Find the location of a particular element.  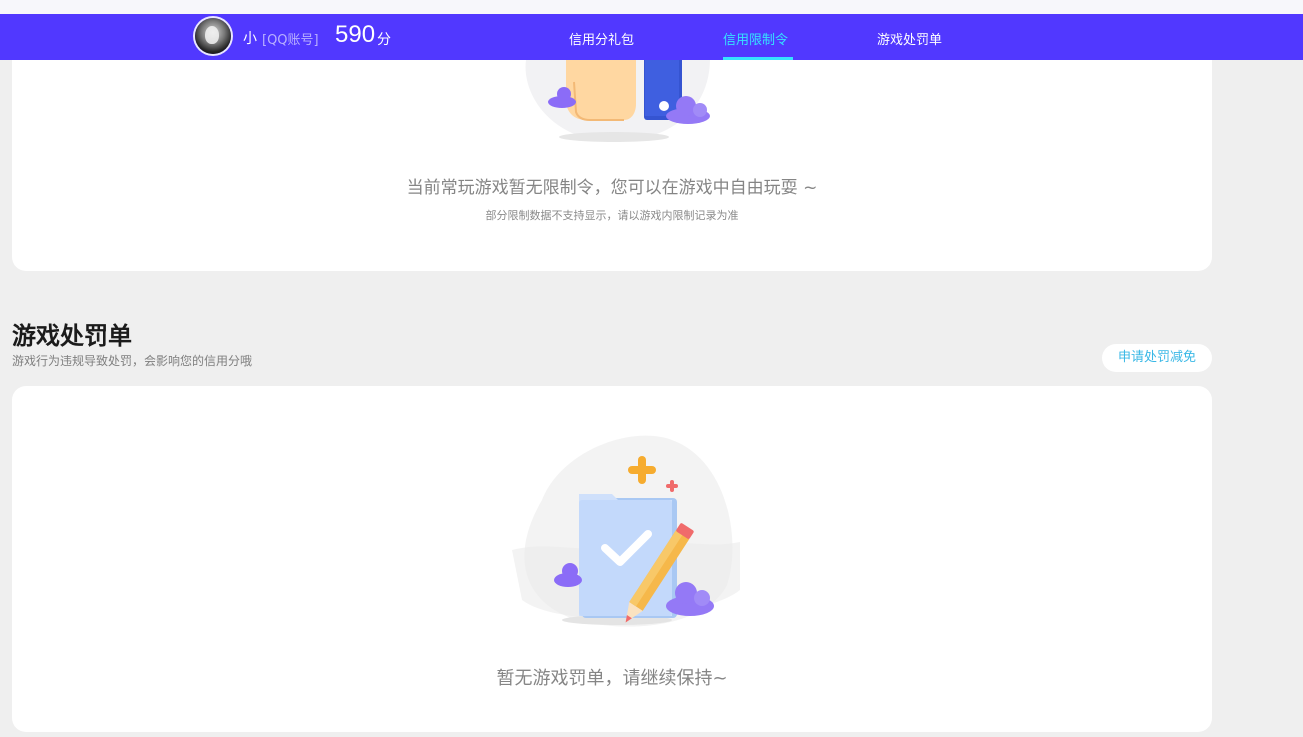

tab-game-punishment: 游戏处罚单 is located at coordinates (909, 38).